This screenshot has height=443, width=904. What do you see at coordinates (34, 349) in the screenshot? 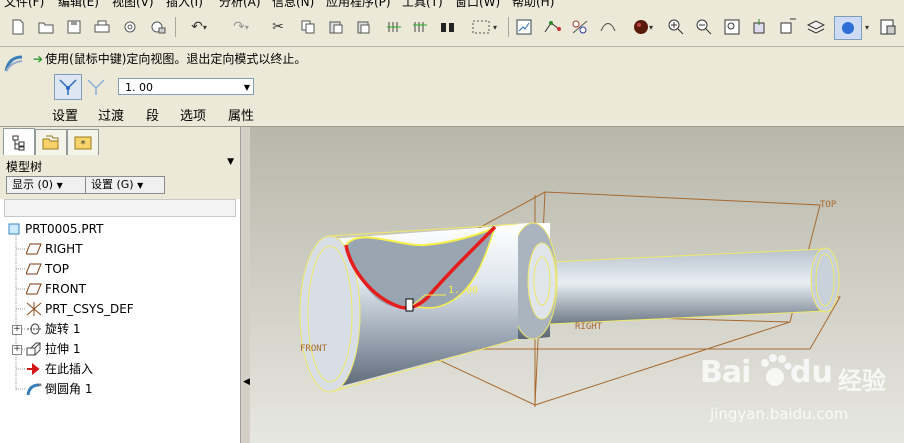
I see `extrude-icon` at bounding box center [34, 349].